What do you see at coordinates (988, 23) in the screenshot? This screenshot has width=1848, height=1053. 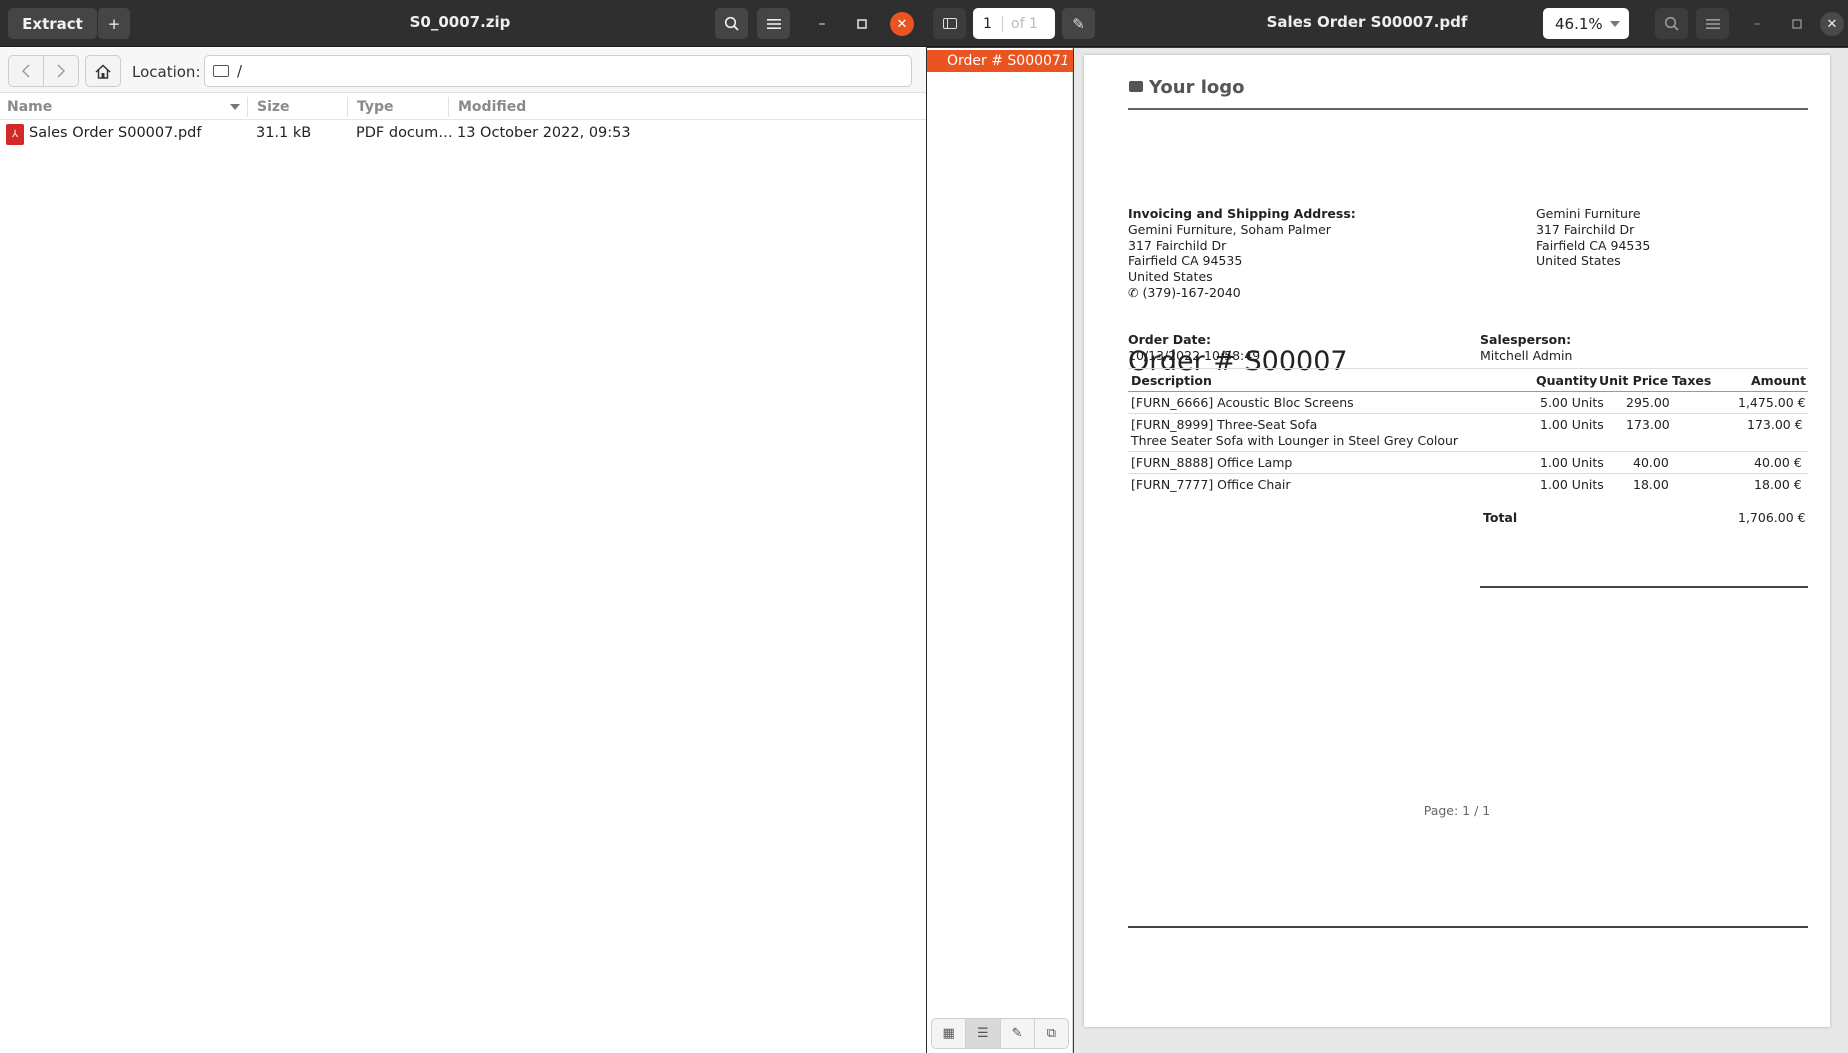 I see `current-page: 1` at bounding box center [988, 23].